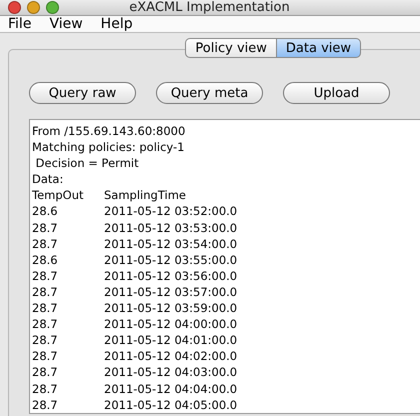  Describe the element at coordinates (171, 356) in the screenshot. I see `sampling-time: 2011-05-12 04:02:00.0` at that location.